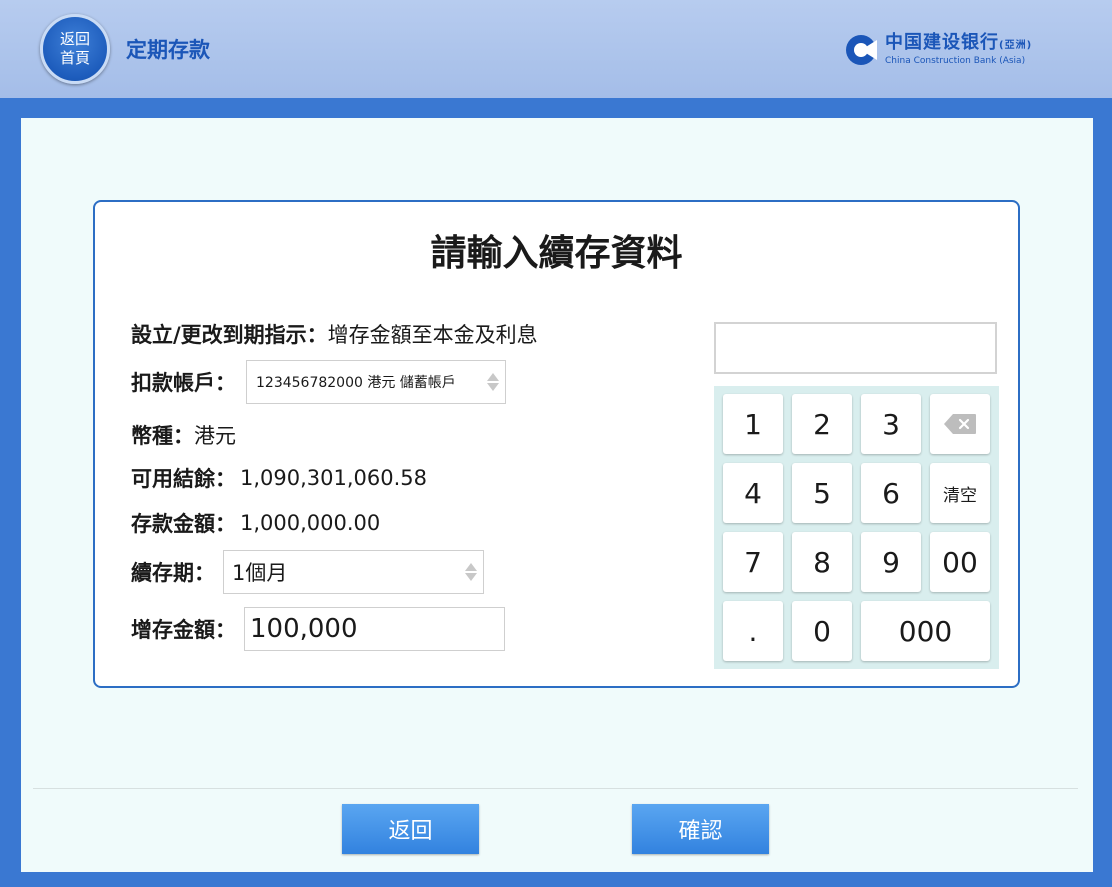 Image resolution: width=1112 pixels, height=887 pixels. I want to click on key-000: 000, so click(925, 631).